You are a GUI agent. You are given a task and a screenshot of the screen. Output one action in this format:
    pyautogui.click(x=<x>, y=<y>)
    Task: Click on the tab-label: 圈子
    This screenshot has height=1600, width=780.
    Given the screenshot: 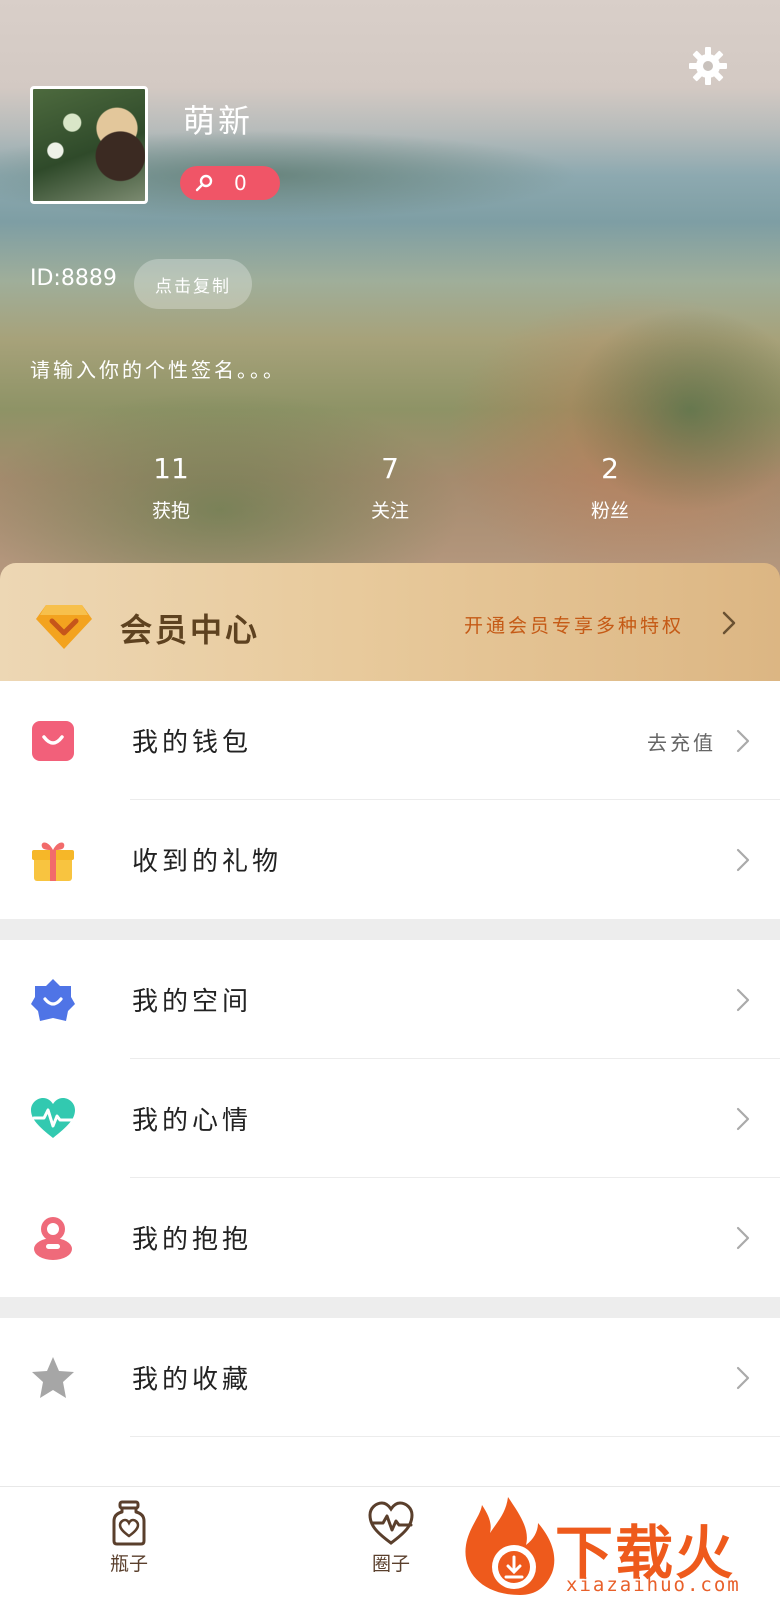 What is the action you would take?
    pyautogui.click(x=390, y=1564)
    